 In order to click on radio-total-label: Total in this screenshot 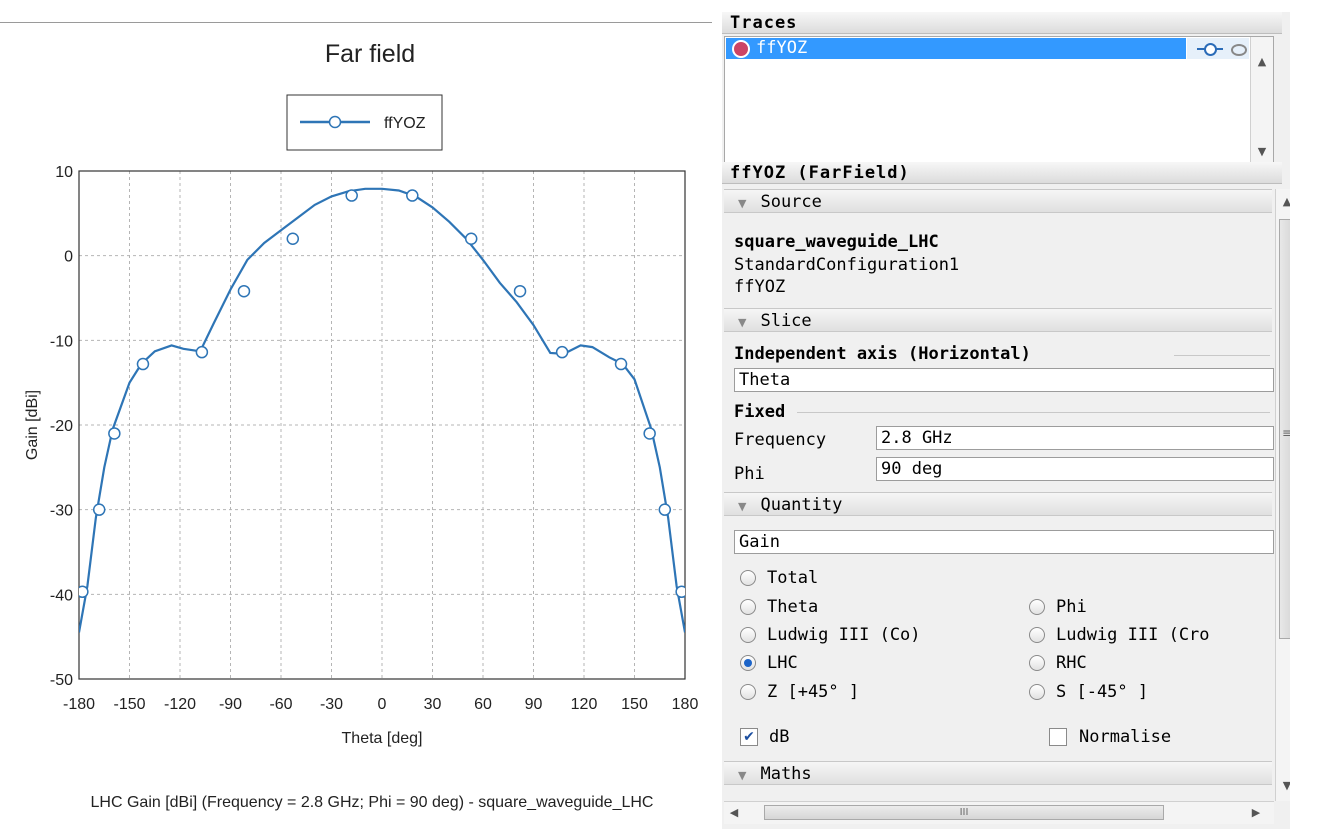, I will do `click(793, 578)`.